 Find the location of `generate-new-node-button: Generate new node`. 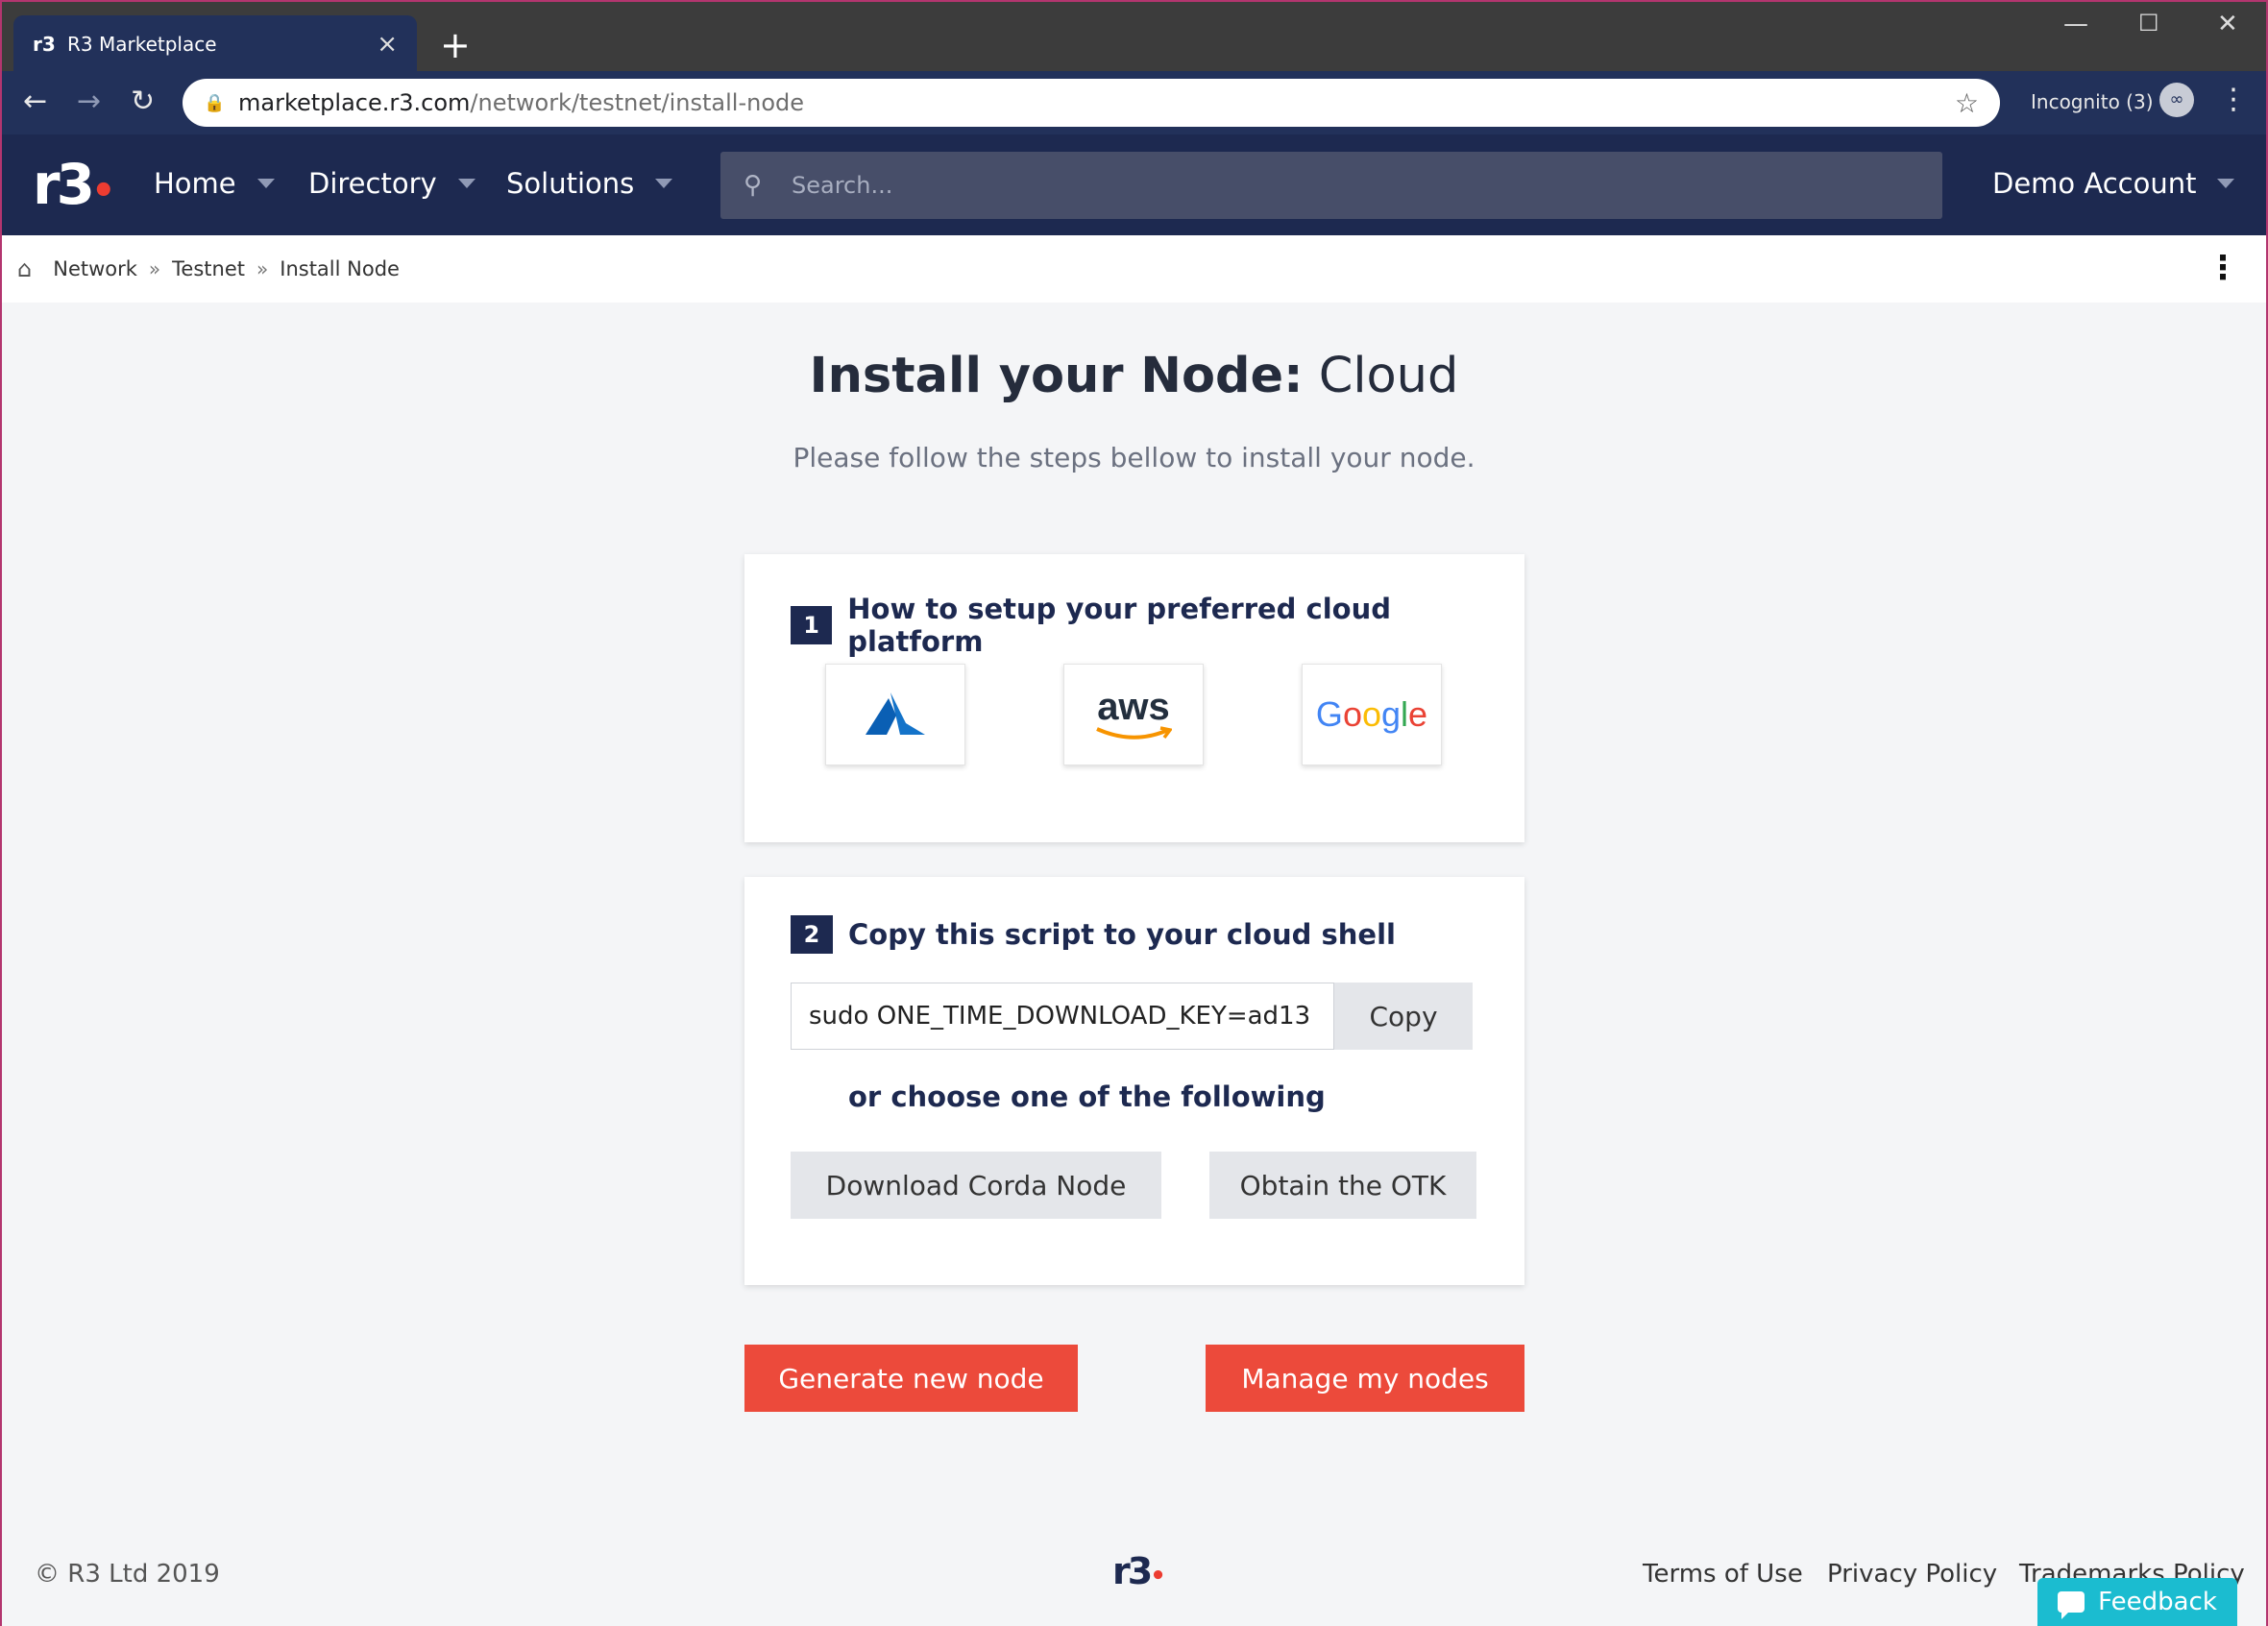

generate-new-node-button: Generate new node is located at coordinates (911, 1378).